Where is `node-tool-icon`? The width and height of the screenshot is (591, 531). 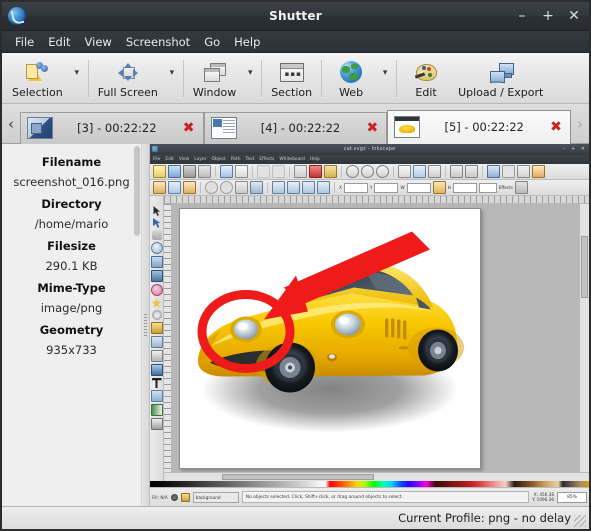
node-tool-icon is located at coordinates (157, 223).